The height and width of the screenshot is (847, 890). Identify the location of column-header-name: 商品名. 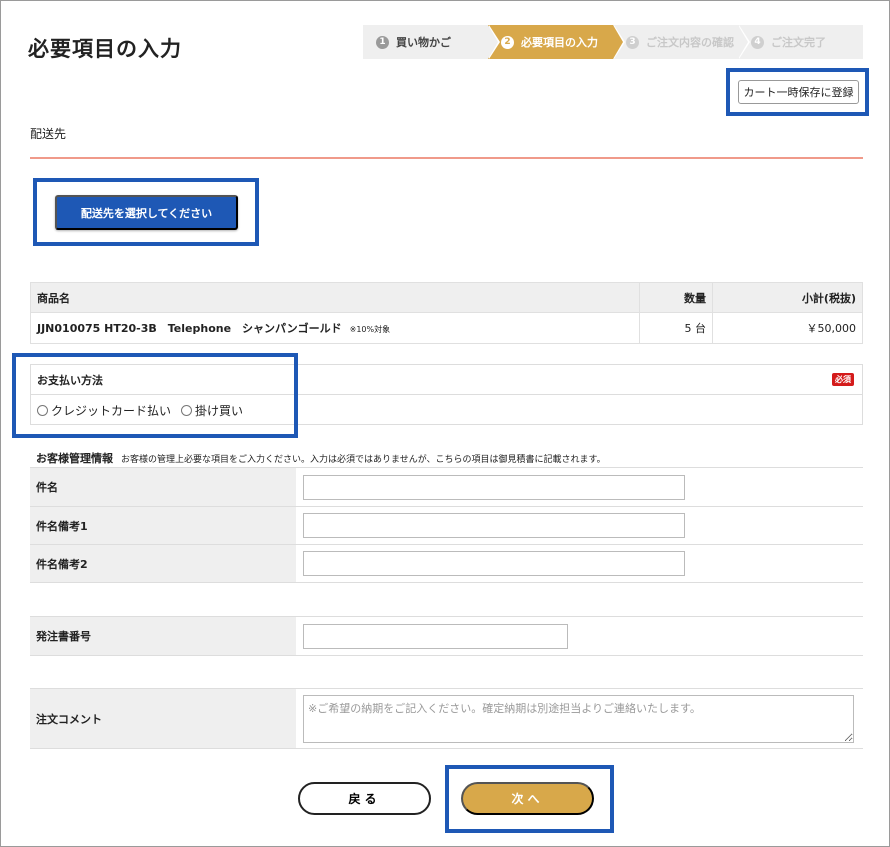
(335, 297).